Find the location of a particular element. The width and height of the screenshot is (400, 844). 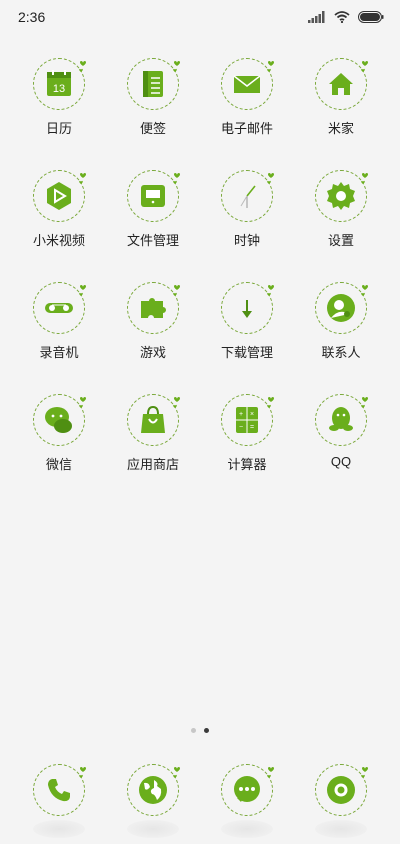

home-icon is located at coordinates (341, 84).